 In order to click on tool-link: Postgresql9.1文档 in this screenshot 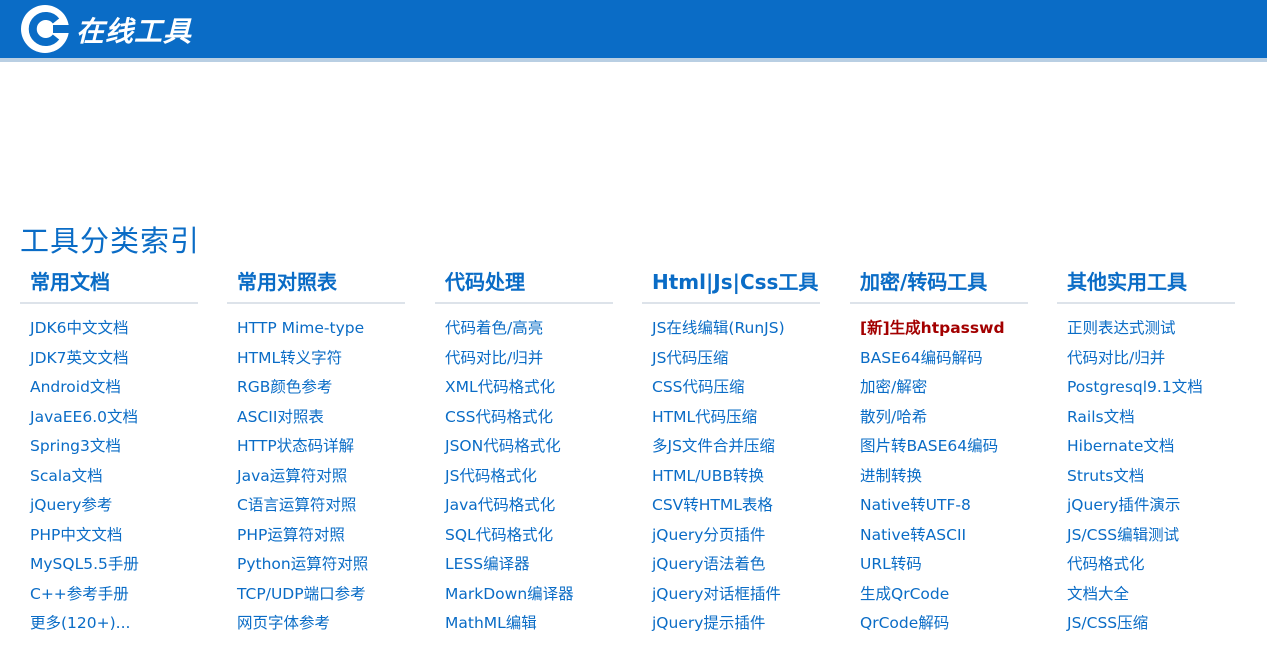, I will do `click(1135, 387)`.